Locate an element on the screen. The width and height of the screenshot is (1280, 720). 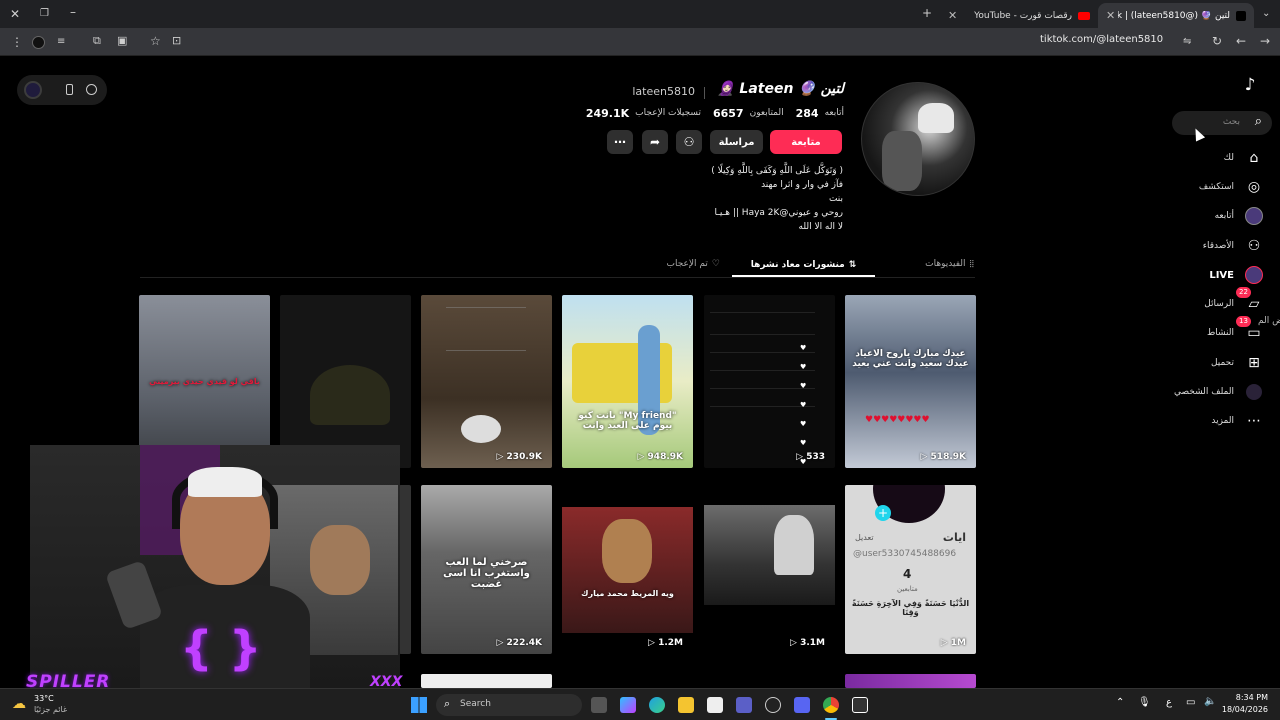
add-user-icon: ⚇ is located at coordinates (689, 142).